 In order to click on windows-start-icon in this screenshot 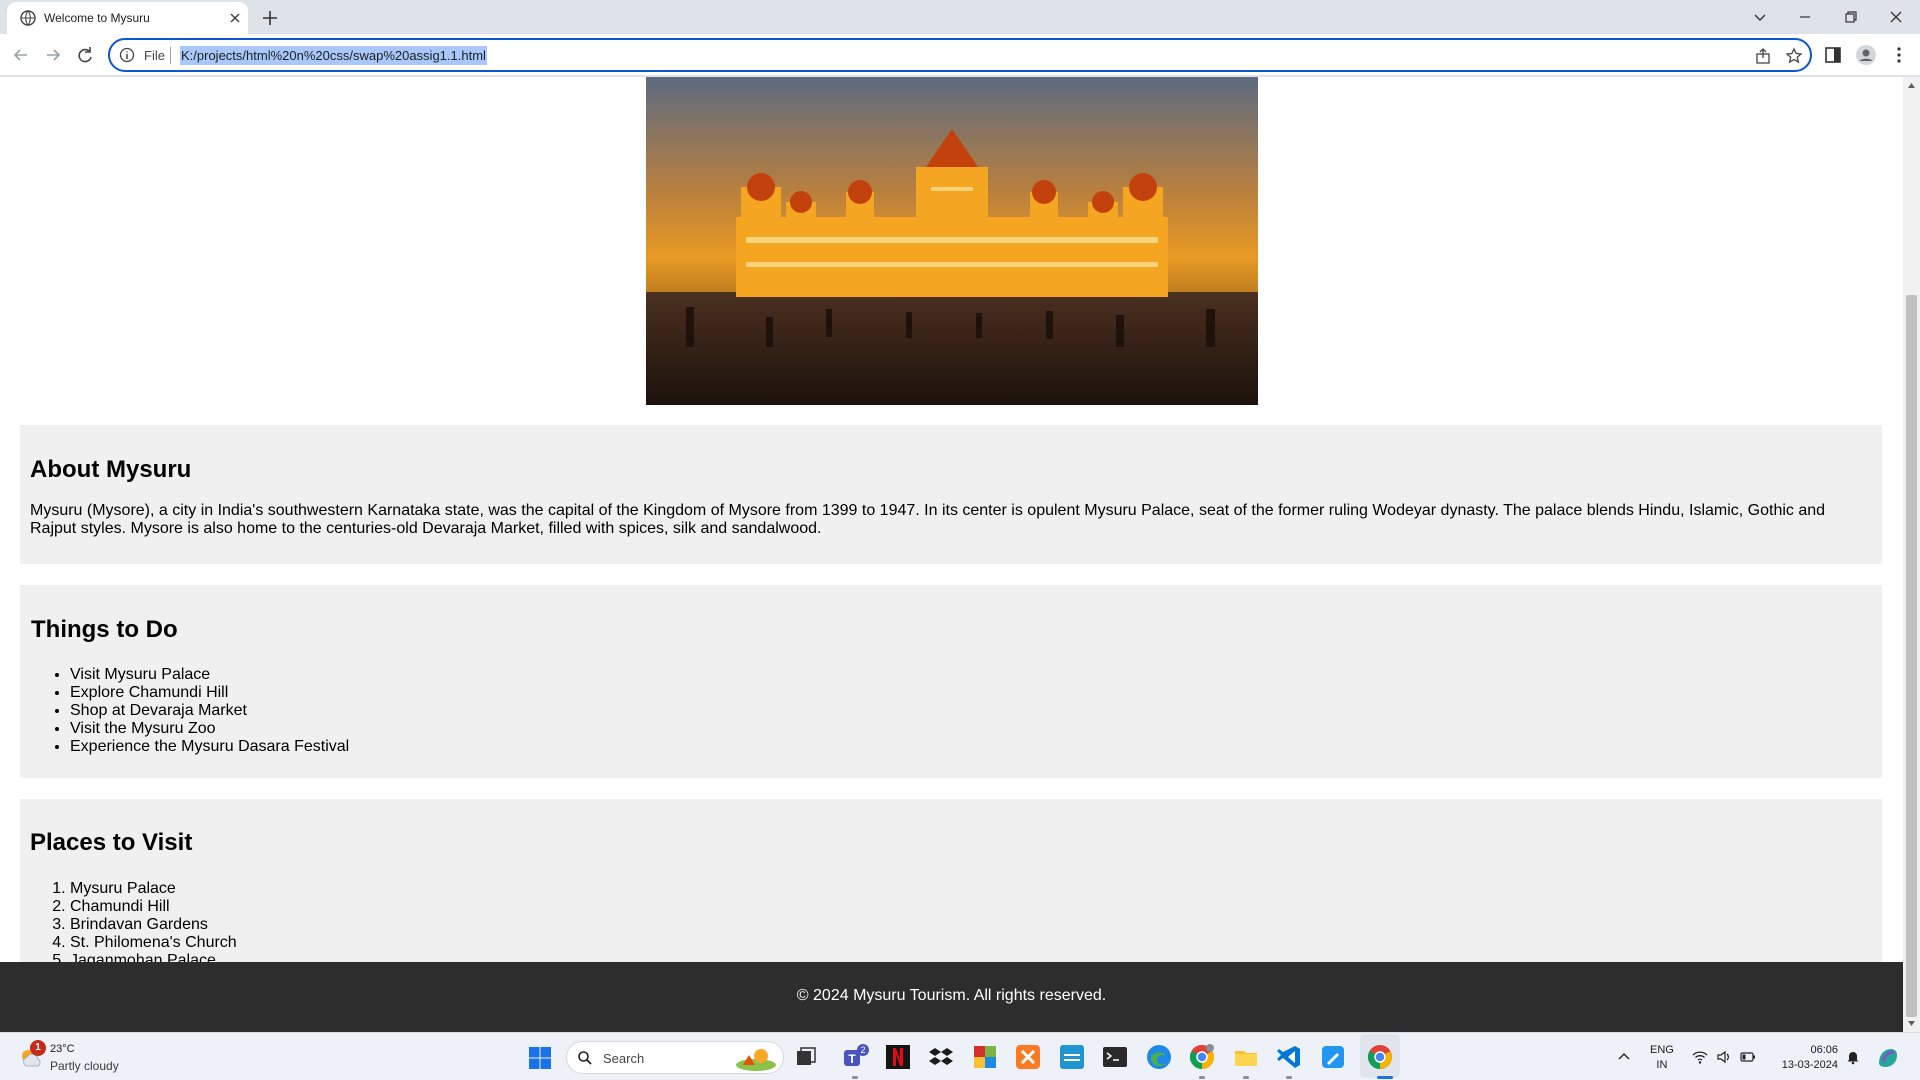, I will do `click(540, 1058)`.